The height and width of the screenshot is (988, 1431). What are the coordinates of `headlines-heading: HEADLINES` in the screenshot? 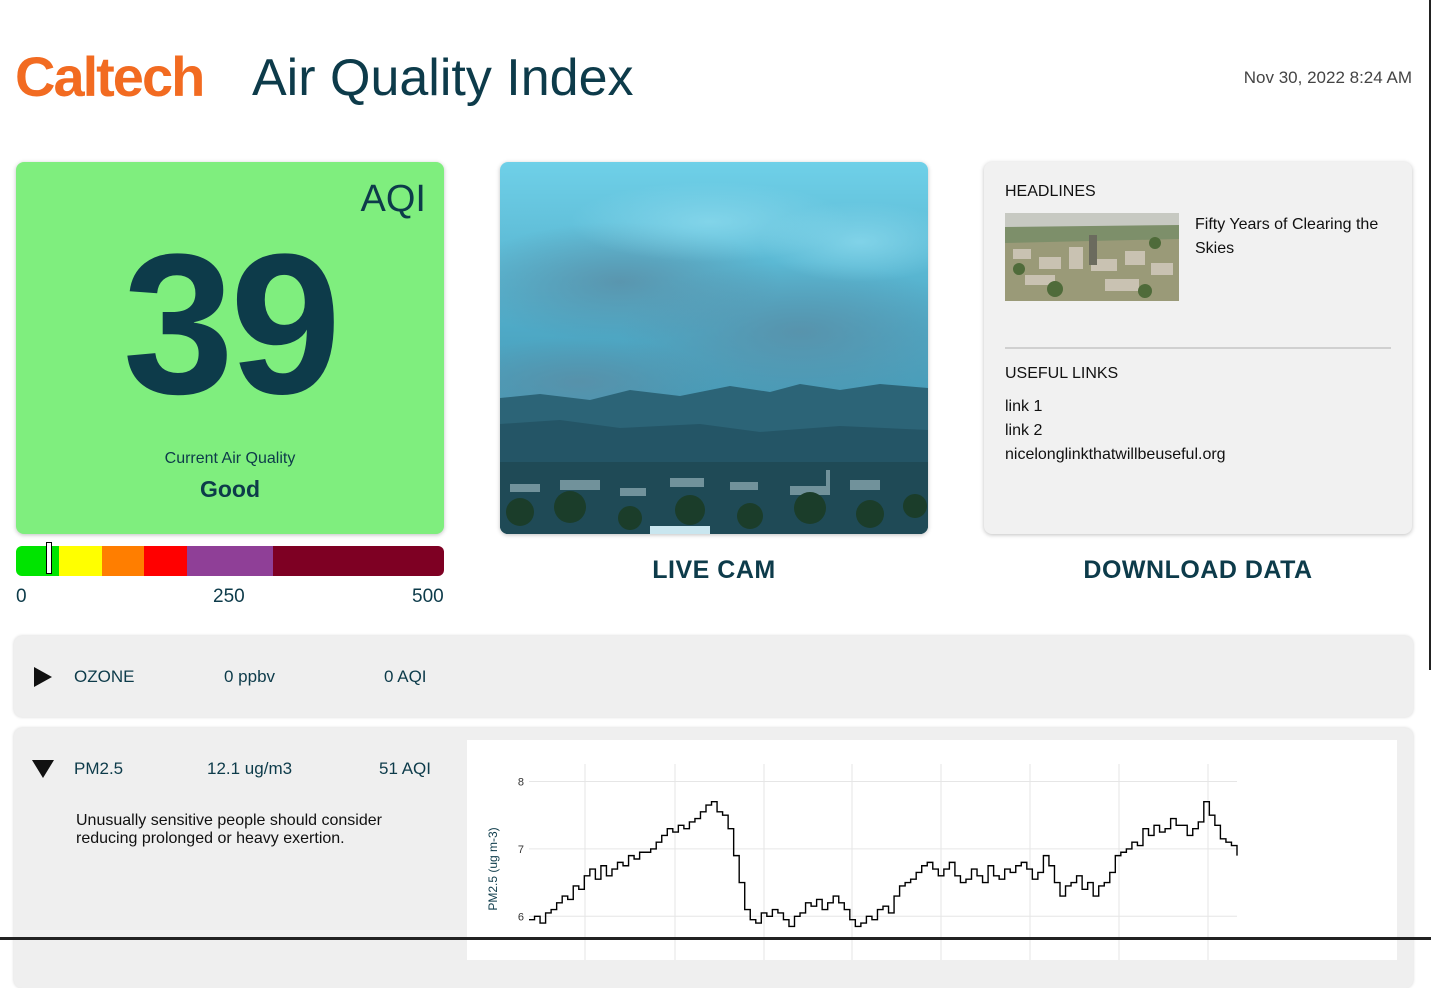 It's located at (1050, 191).